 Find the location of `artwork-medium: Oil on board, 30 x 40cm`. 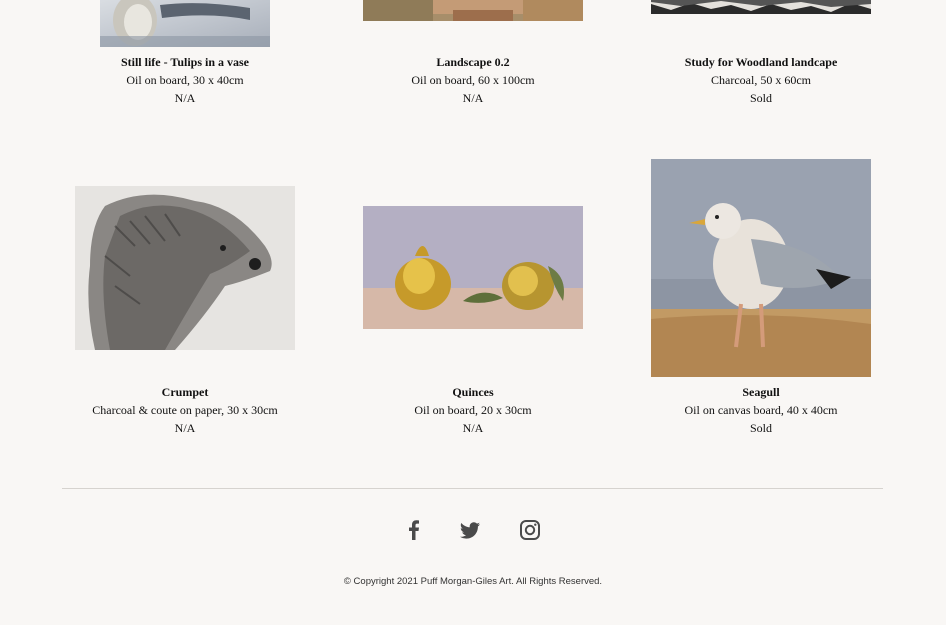

artwork-medium: Oil on board, 30 x 40cm is located at coordinates (185, 80).